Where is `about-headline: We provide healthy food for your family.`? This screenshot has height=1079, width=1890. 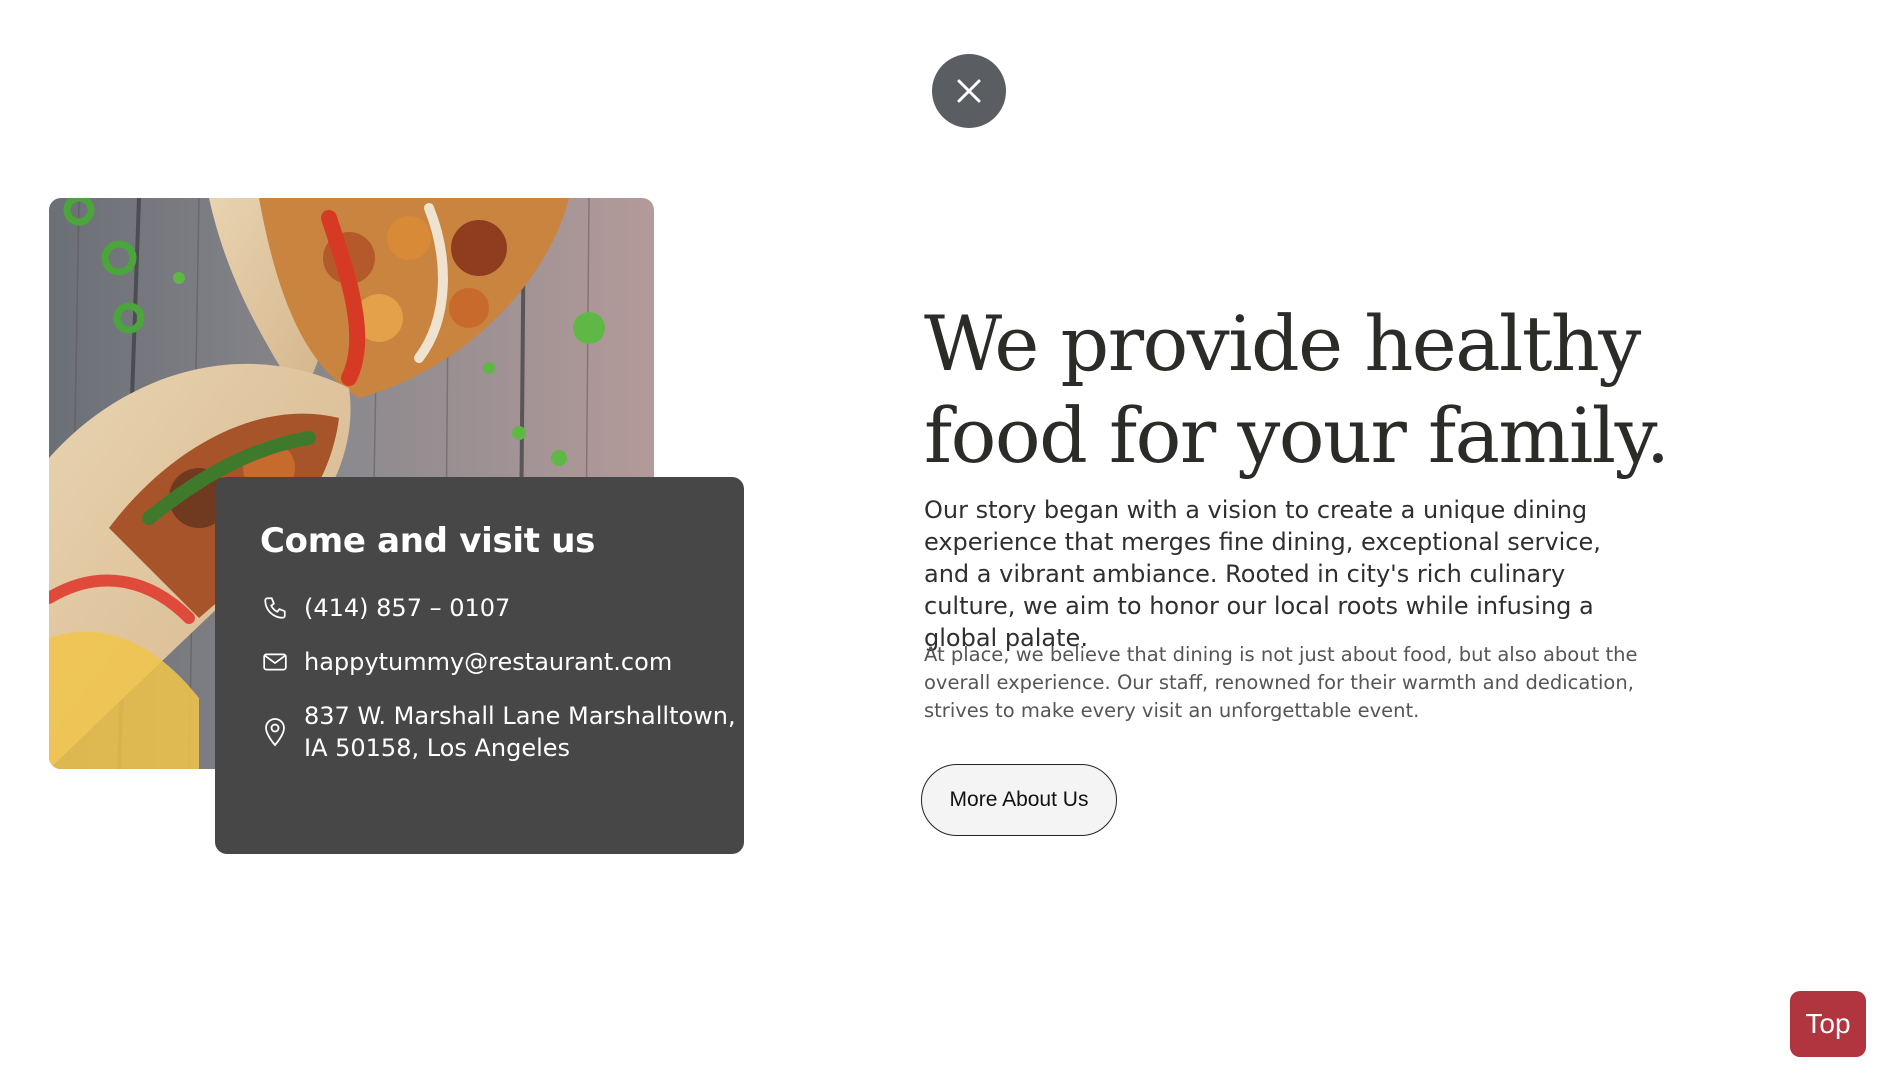
about-headline: We provide healthy food for your family. is located at coordinates (1314, 390).